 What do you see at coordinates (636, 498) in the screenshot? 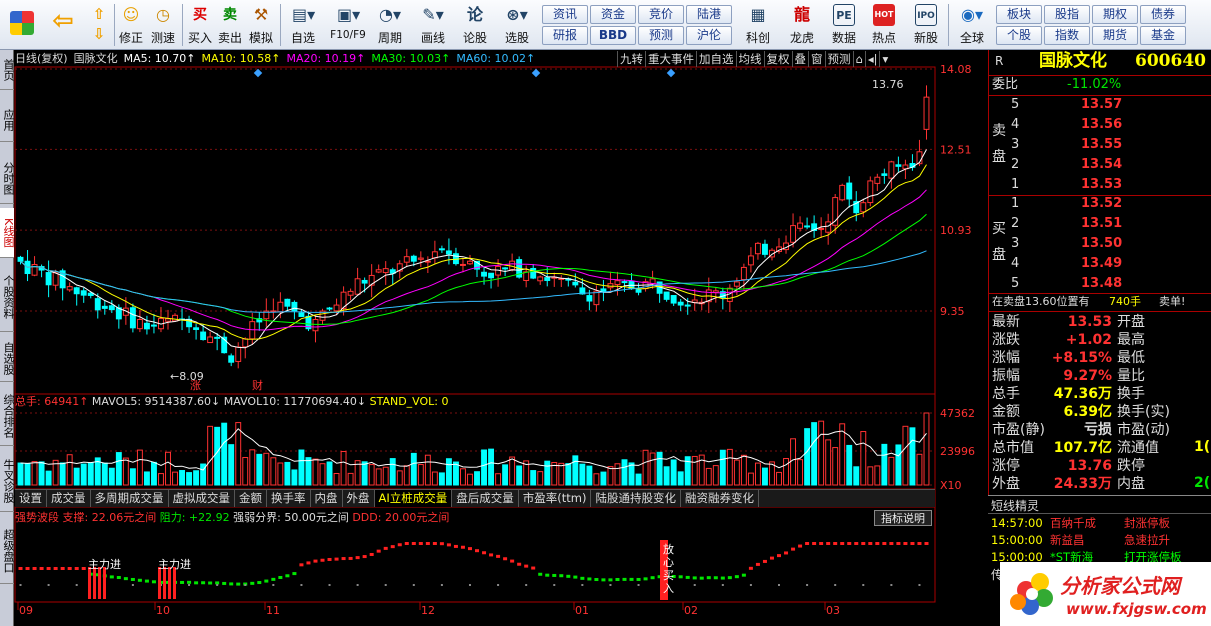
I see `subtab-connect: 陆股通持股变化` at bounding box center [636, 498].